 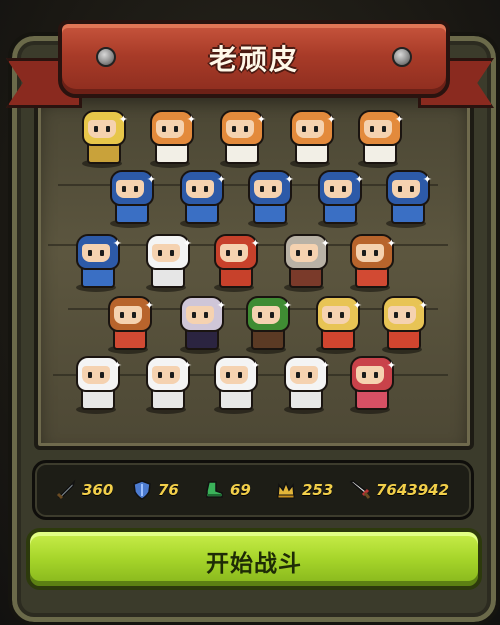 I want to click on power-sword-icon, so click(x=360, y=490).